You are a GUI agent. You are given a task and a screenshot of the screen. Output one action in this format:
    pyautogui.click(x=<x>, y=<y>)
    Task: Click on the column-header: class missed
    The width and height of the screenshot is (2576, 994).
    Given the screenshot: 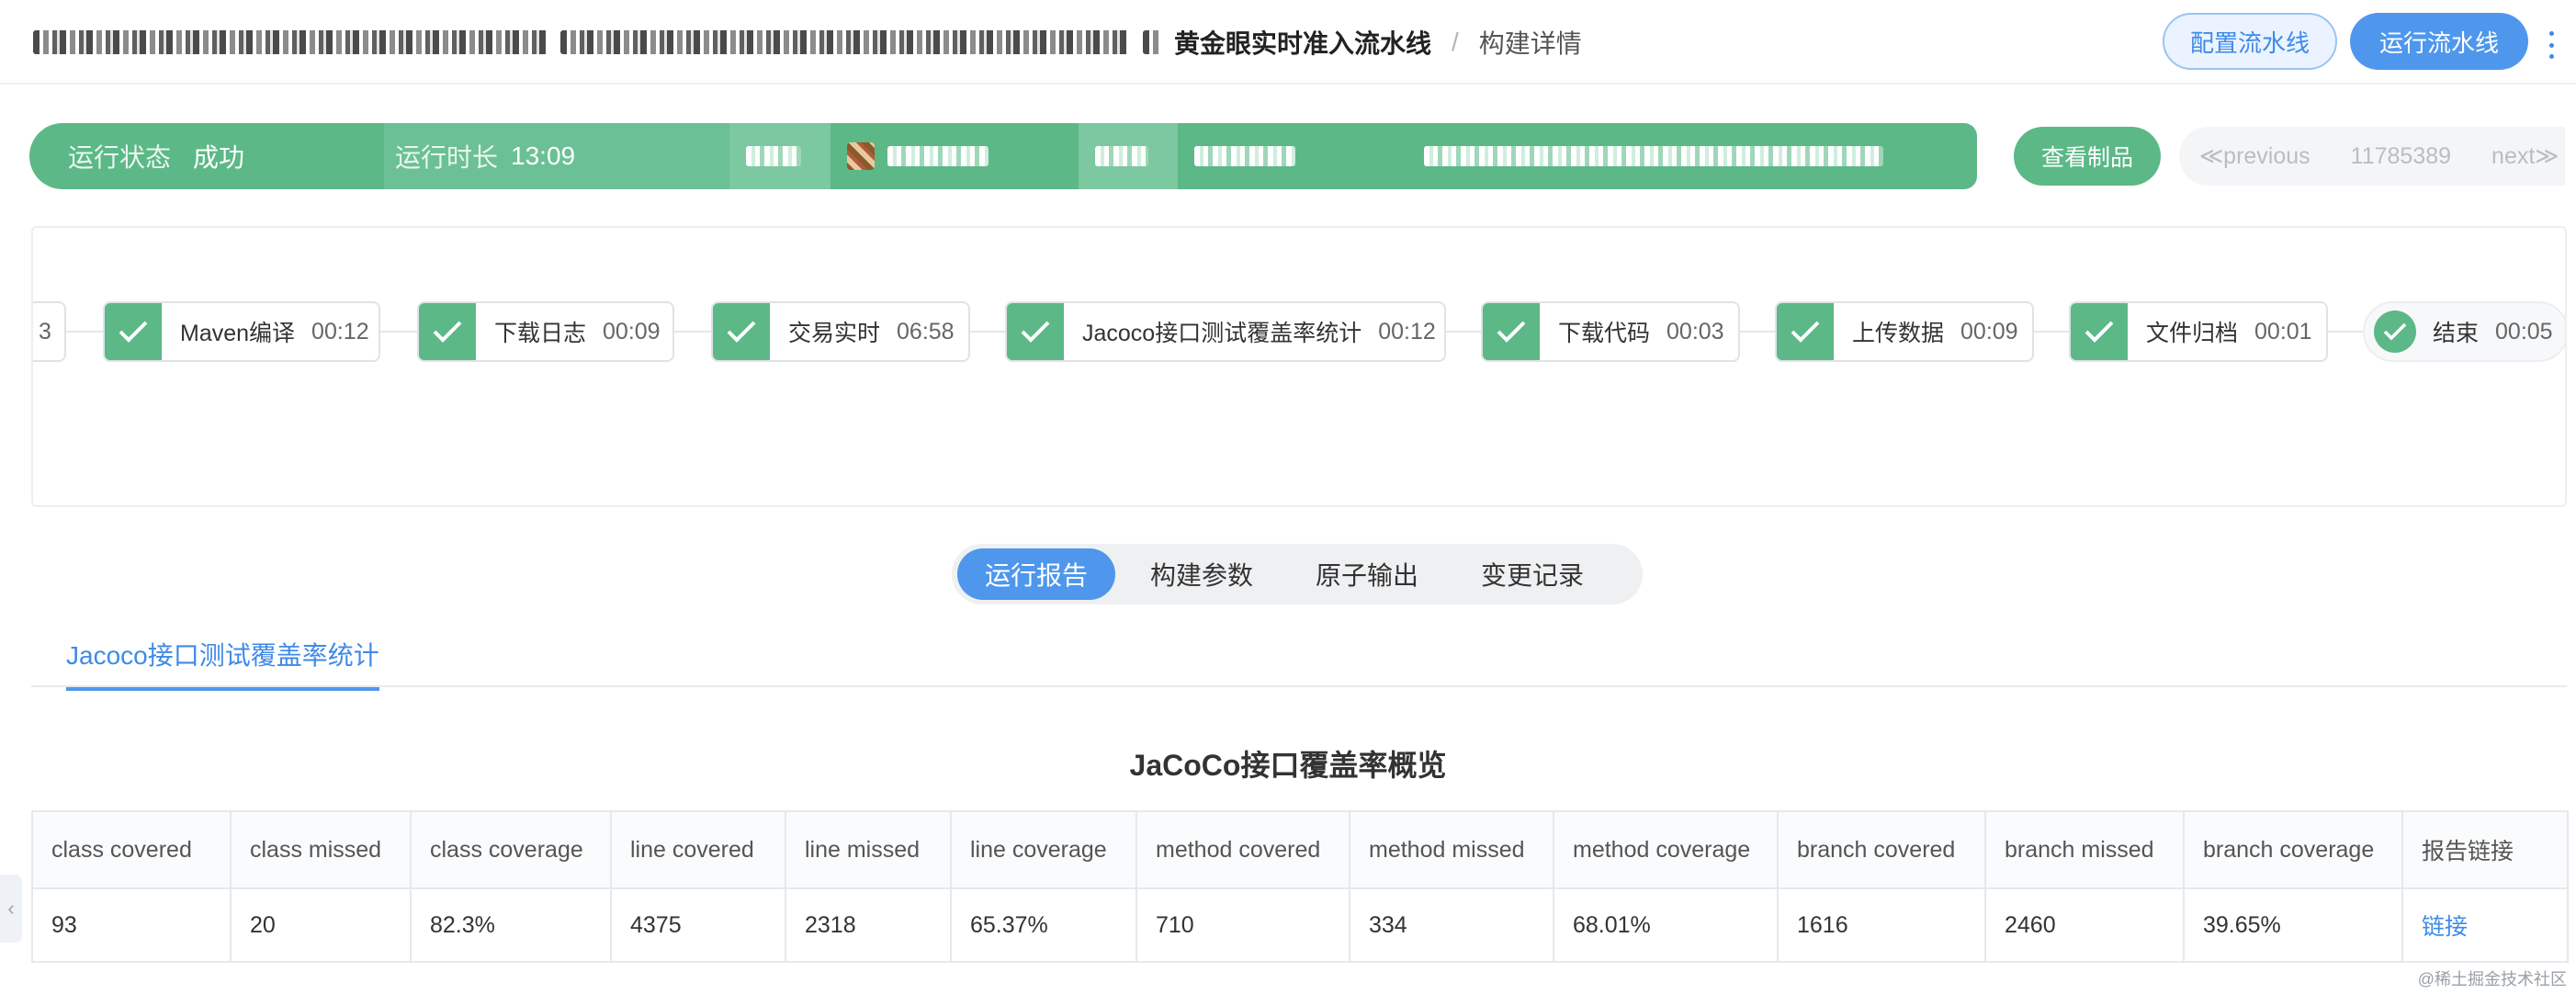 What is the action you would take?
    pyautogui.click(x=321, y=849)
    